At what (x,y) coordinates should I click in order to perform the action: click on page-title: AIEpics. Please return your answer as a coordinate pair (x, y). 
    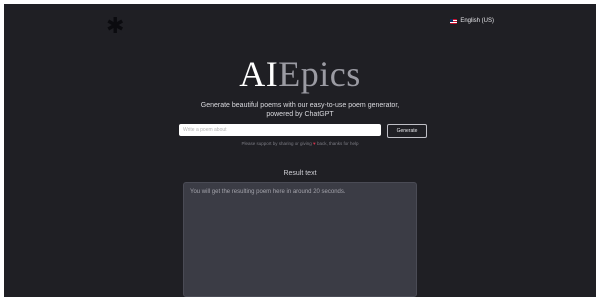
    Looking at the image, I should click on (300, 74).